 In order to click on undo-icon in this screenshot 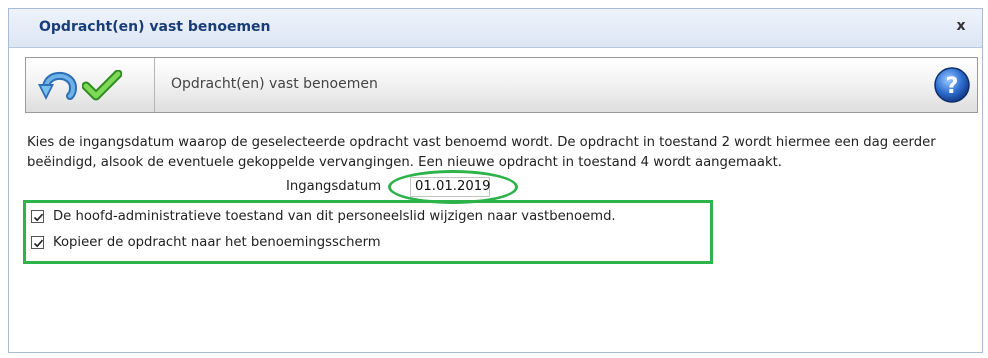, I will do `click(58, 86)`.